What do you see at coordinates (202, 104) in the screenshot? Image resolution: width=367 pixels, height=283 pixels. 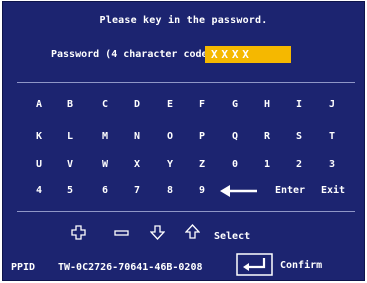 I see `key-f: F` at bounding box center [202, 104].